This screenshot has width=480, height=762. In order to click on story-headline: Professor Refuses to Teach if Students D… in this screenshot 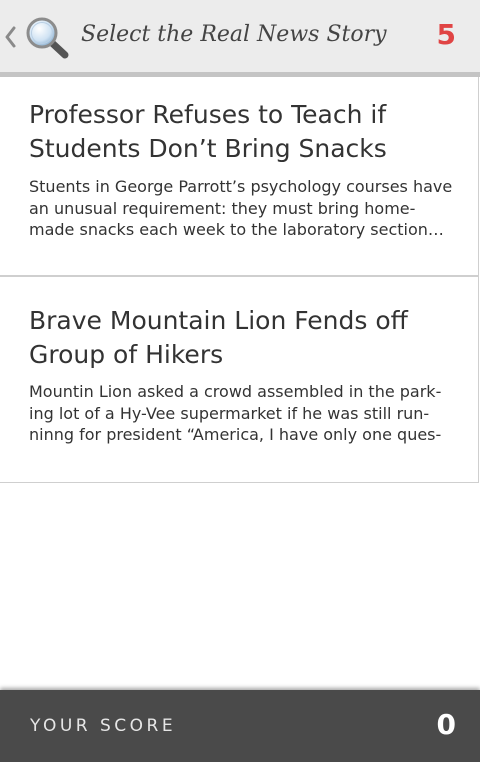, I will do `click(208, 131)`.